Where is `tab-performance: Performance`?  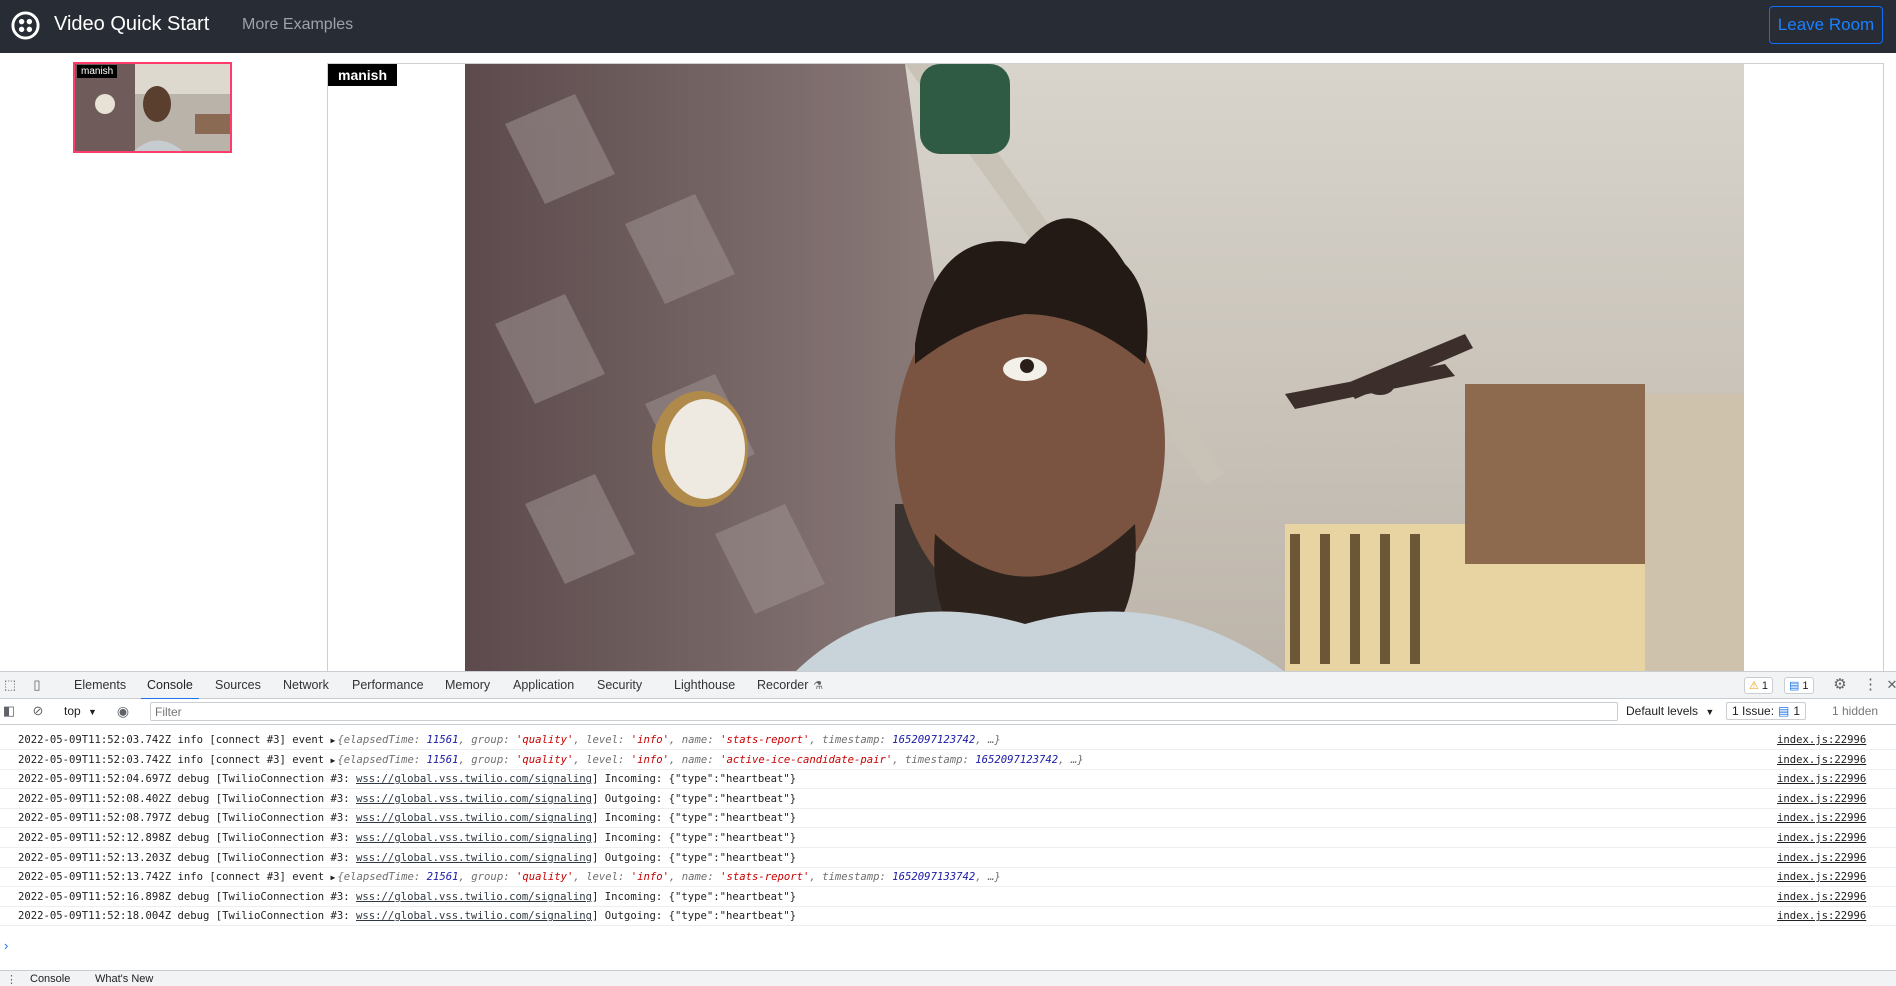
tab-performance: Performance is located at coordinates (388, 685).